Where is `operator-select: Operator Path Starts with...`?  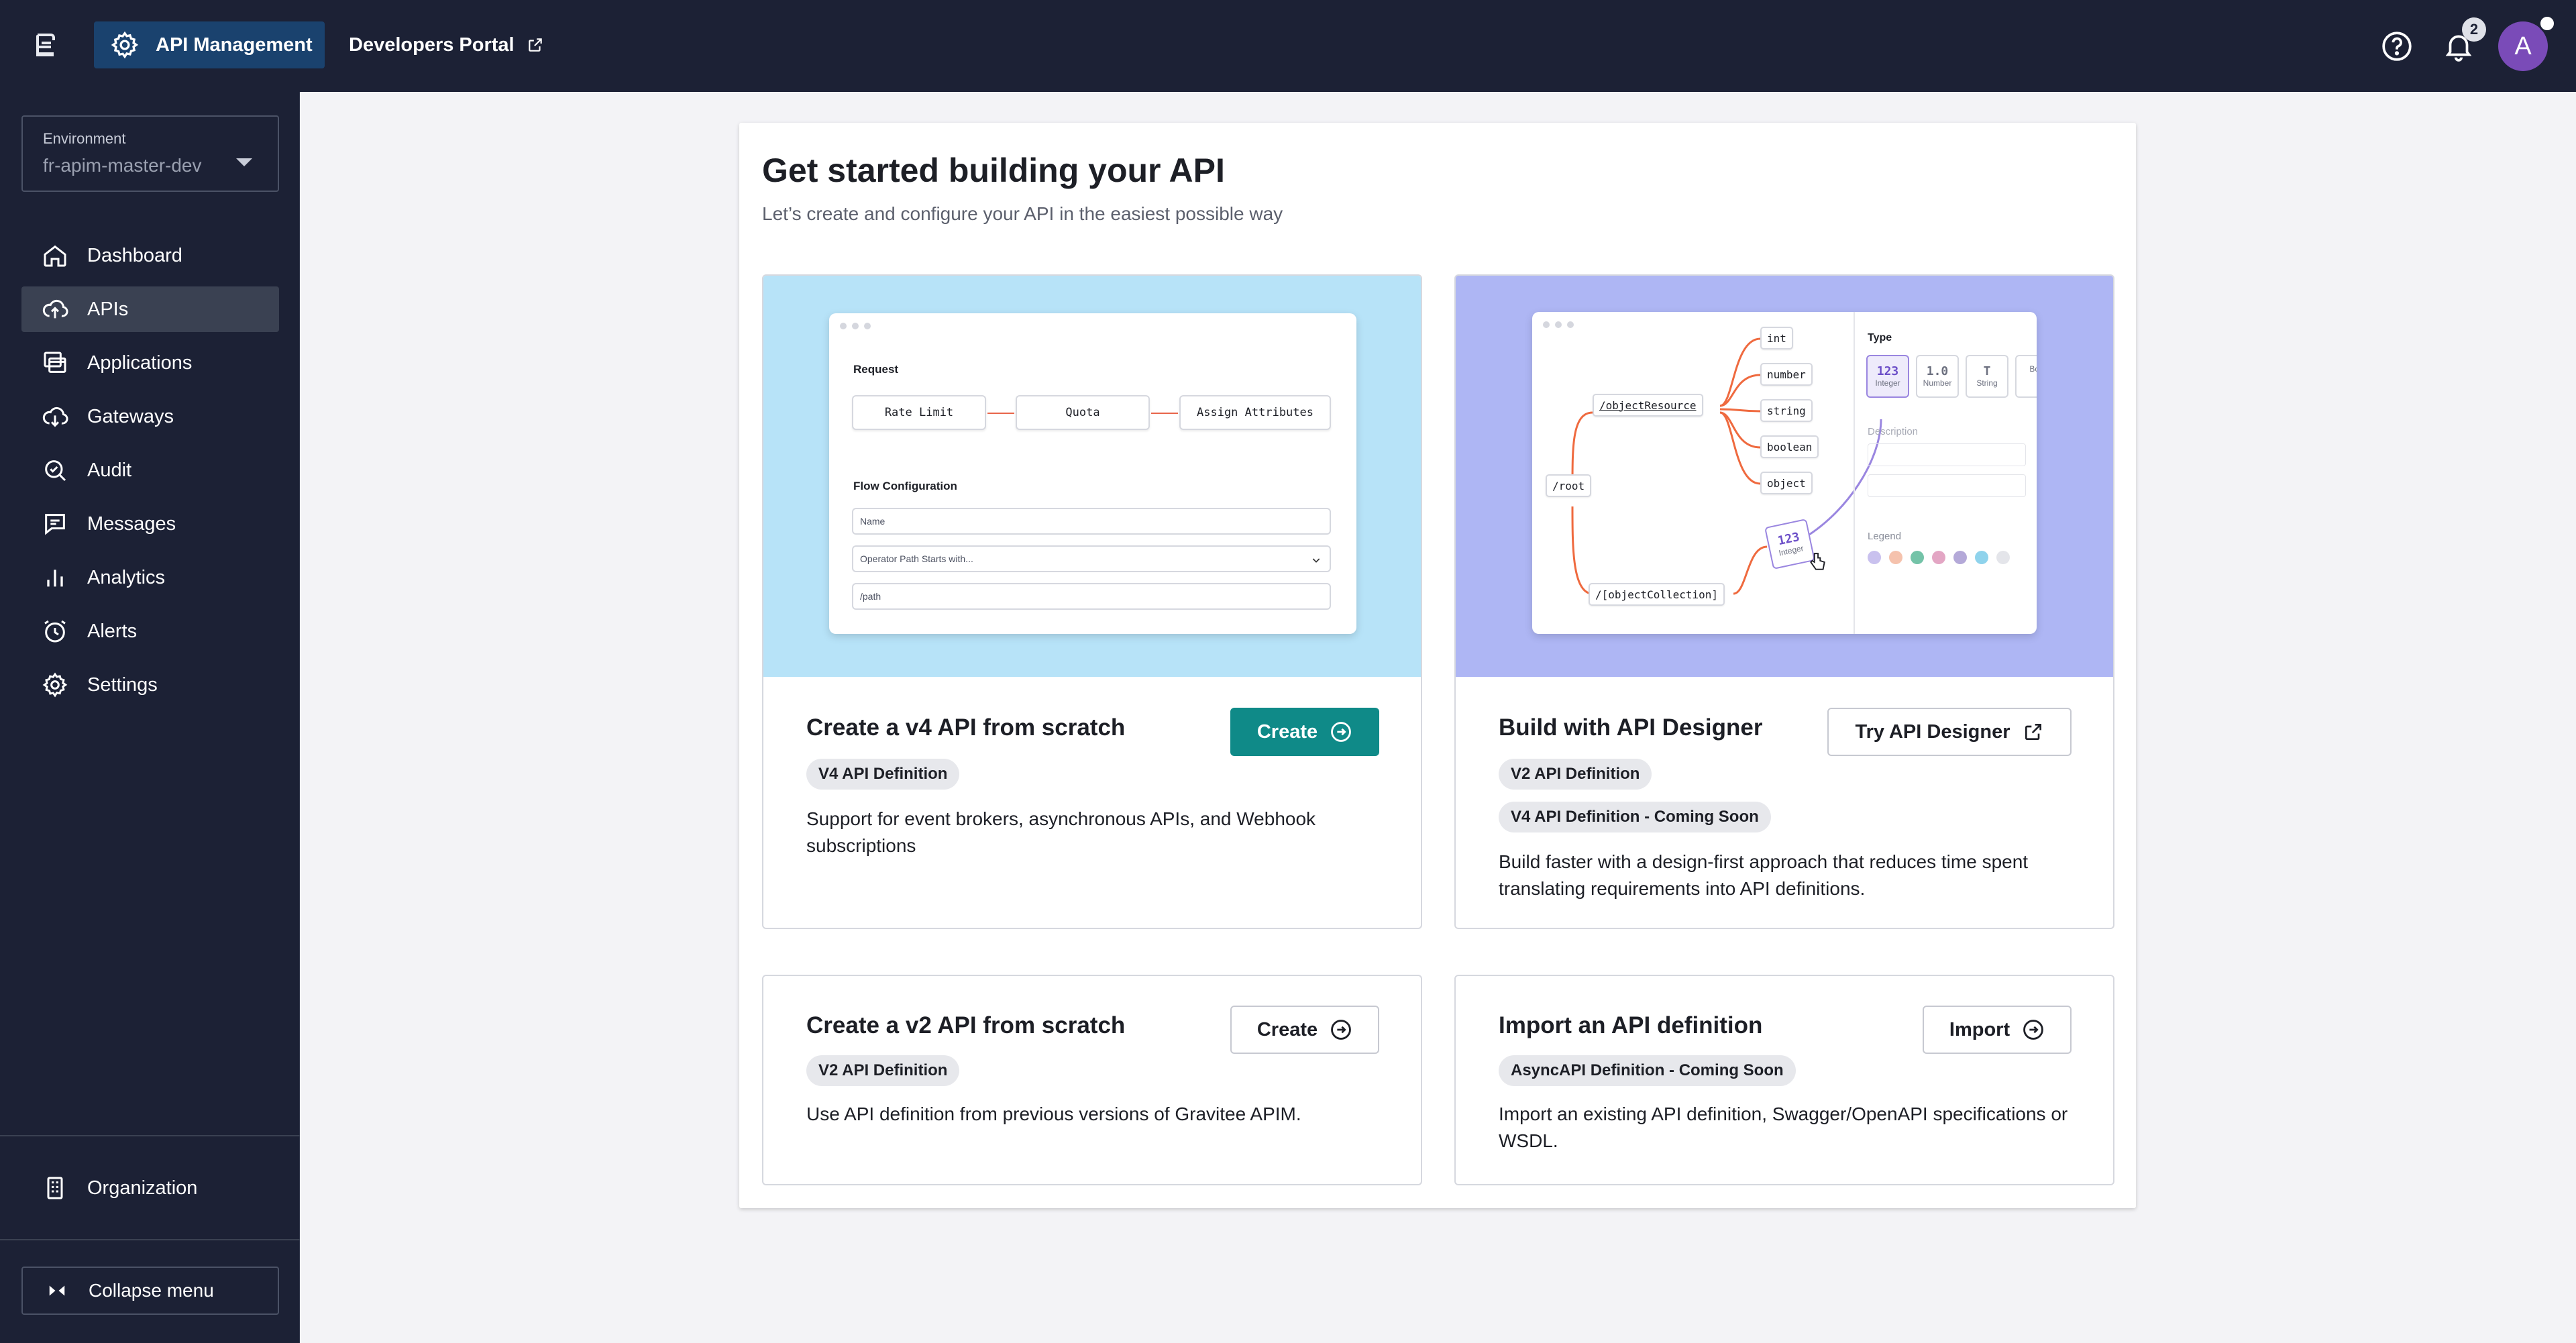 operator-select: Operator Path Starts with... is located at coordinates (1091, 558).